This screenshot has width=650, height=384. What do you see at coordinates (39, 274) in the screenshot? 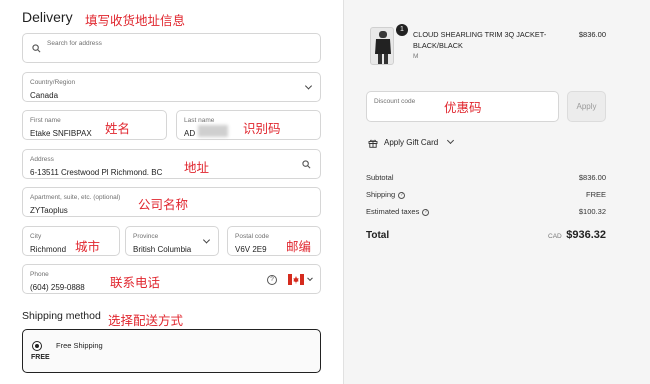
I see `phone-label: Phone` at bounding box center [39, 274].